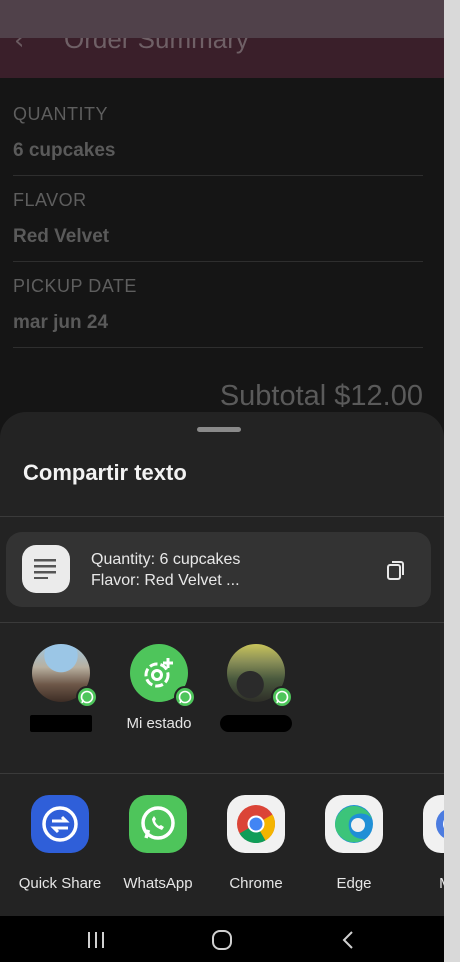 The height and width of the screenshot is (962, 460). What do you see at coordinates (60, 824) in the screenshot?
I see `quick-share-icon` at bounding box center [60, 824].